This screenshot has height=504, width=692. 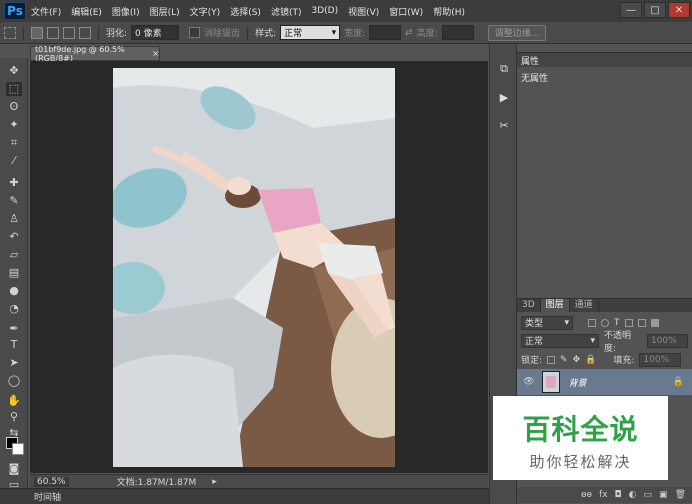 I want to click on actions-panel-icon: ▶, so click(x=504, y=97).